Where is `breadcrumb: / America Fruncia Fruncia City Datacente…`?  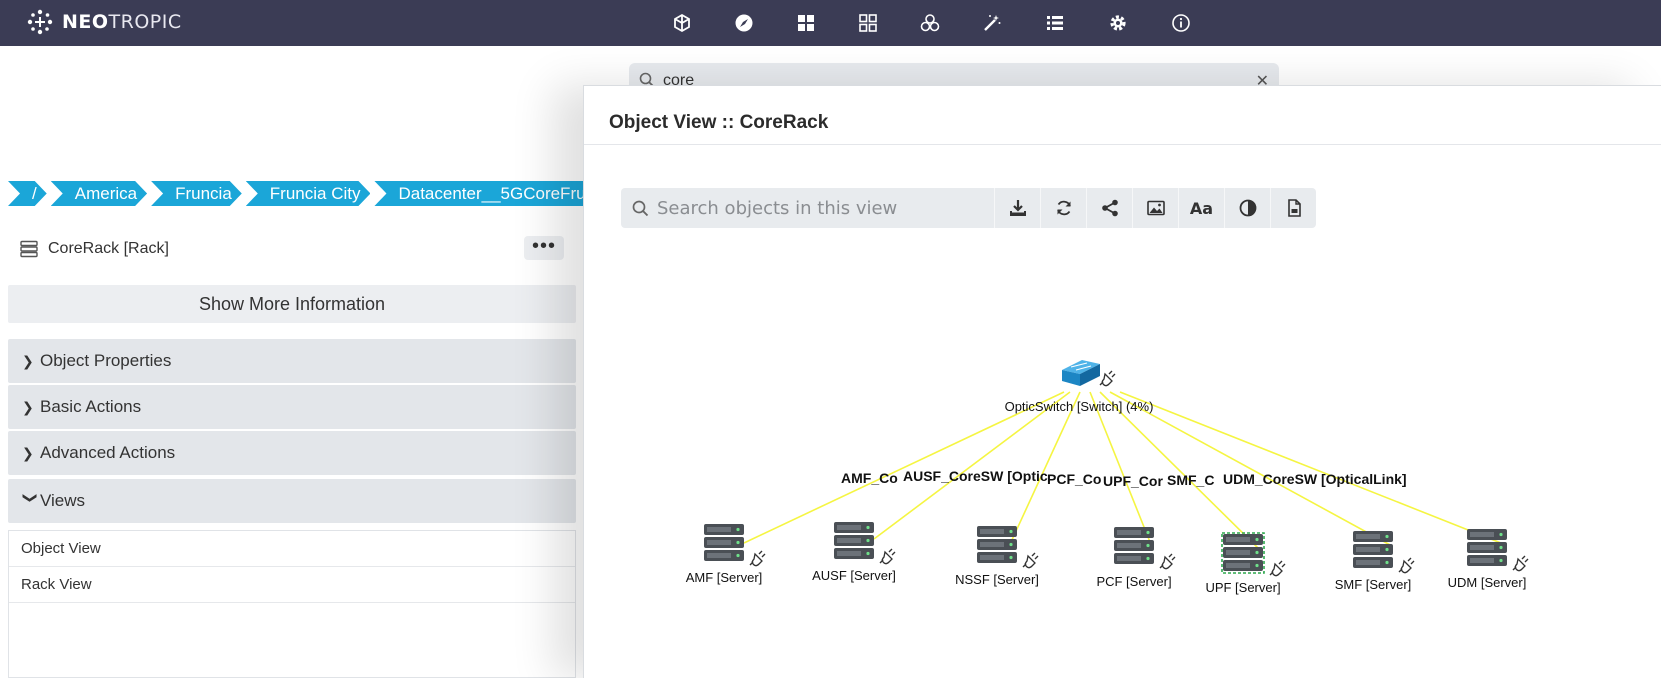 breadcrumb: / America Fruncia Fruncia City Datacente… is located at coordinates (300, 193).